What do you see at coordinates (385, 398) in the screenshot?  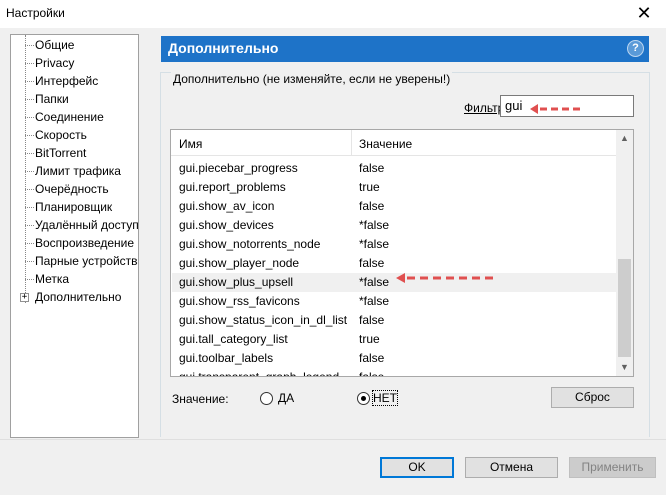 I see `radio-no-label: НЕТ` at bounding box center [385, 398].